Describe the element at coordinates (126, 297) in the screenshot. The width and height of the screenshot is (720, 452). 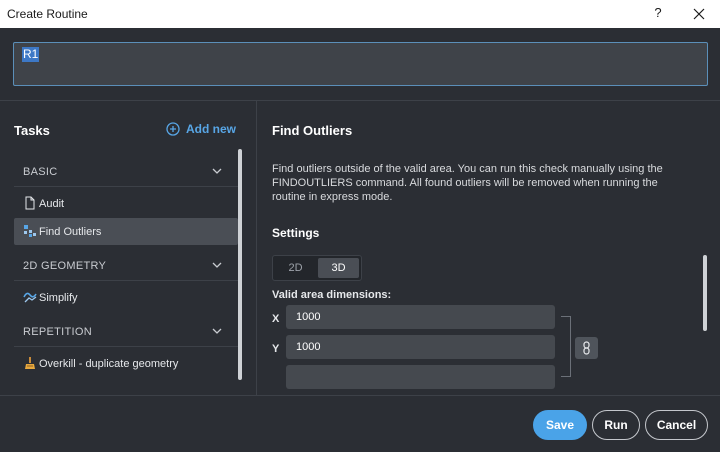
I see `task-item-simplify: Simplify` at that location.